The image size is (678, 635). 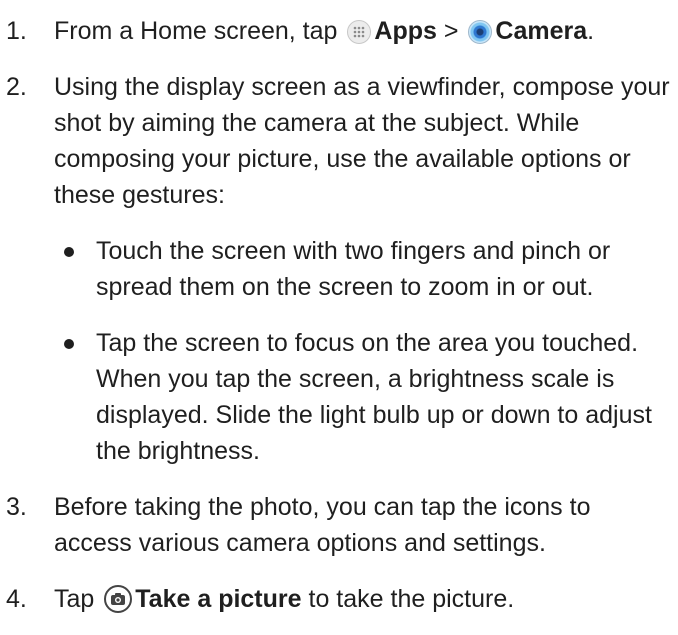 What do you see at coordinates (359, 32) in the screenshot?
I see `apps-grid-icon` at bounding box center [359, 32].